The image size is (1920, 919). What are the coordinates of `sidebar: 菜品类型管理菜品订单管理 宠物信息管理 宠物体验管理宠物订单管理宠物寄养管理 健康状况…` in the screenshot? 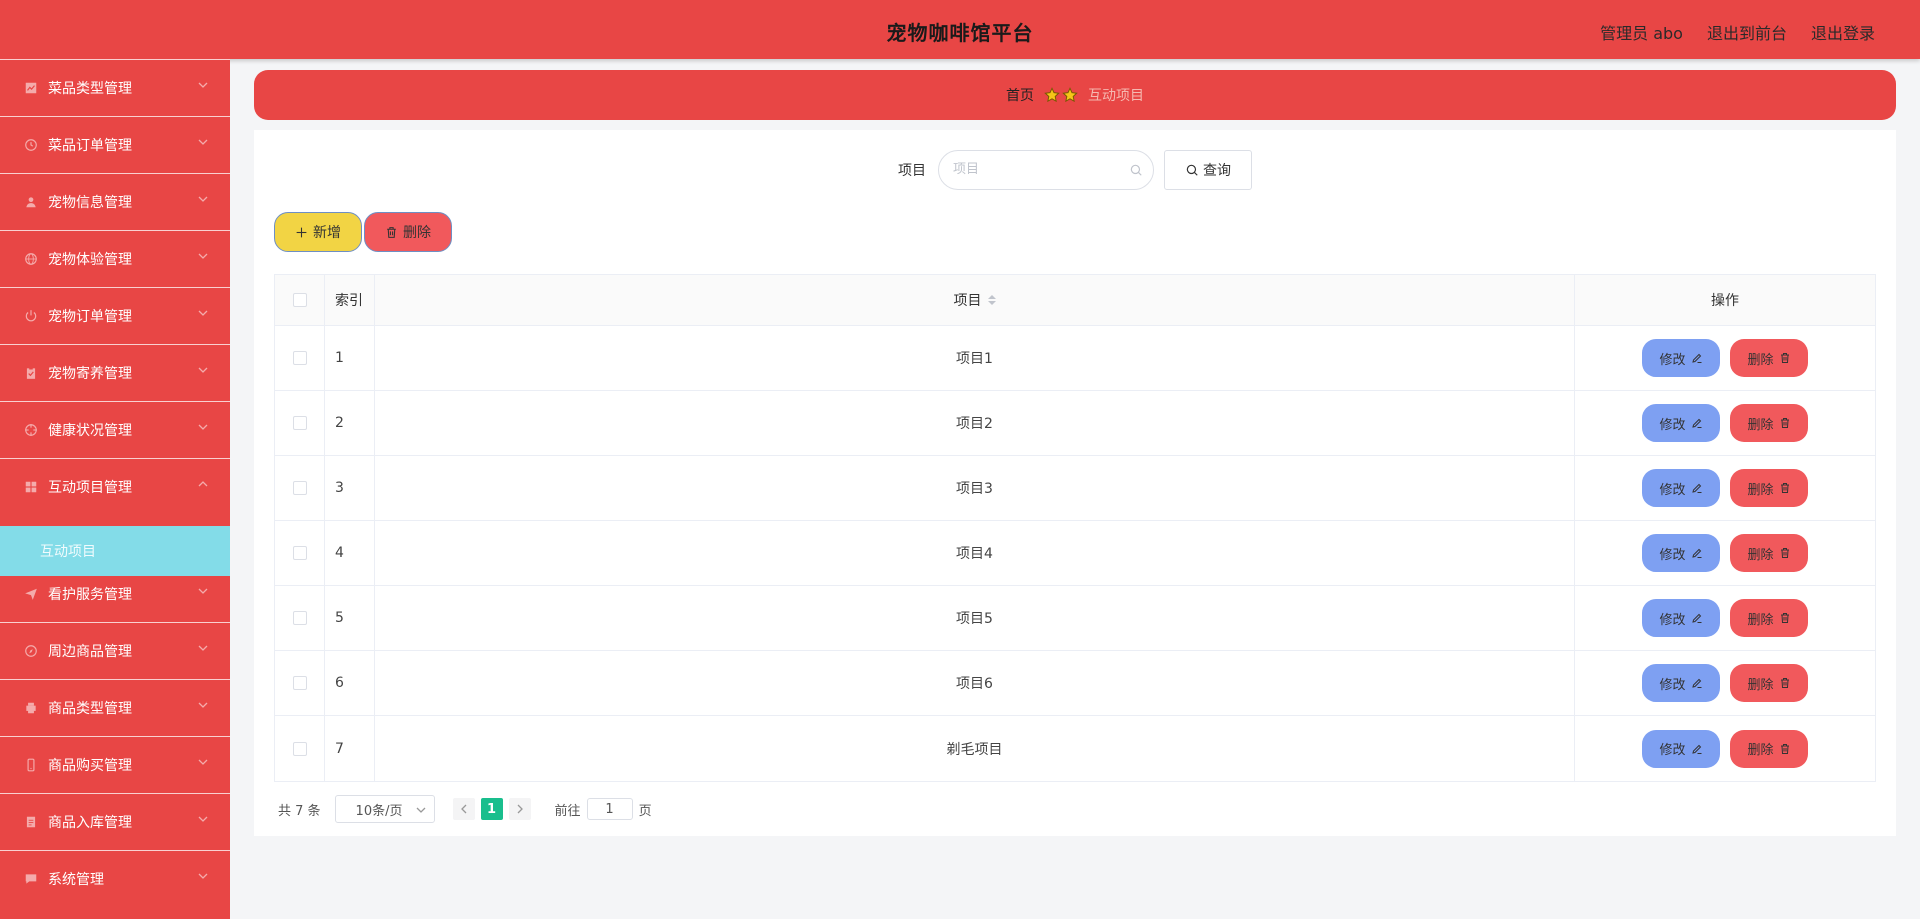 It's located at (115, 489).